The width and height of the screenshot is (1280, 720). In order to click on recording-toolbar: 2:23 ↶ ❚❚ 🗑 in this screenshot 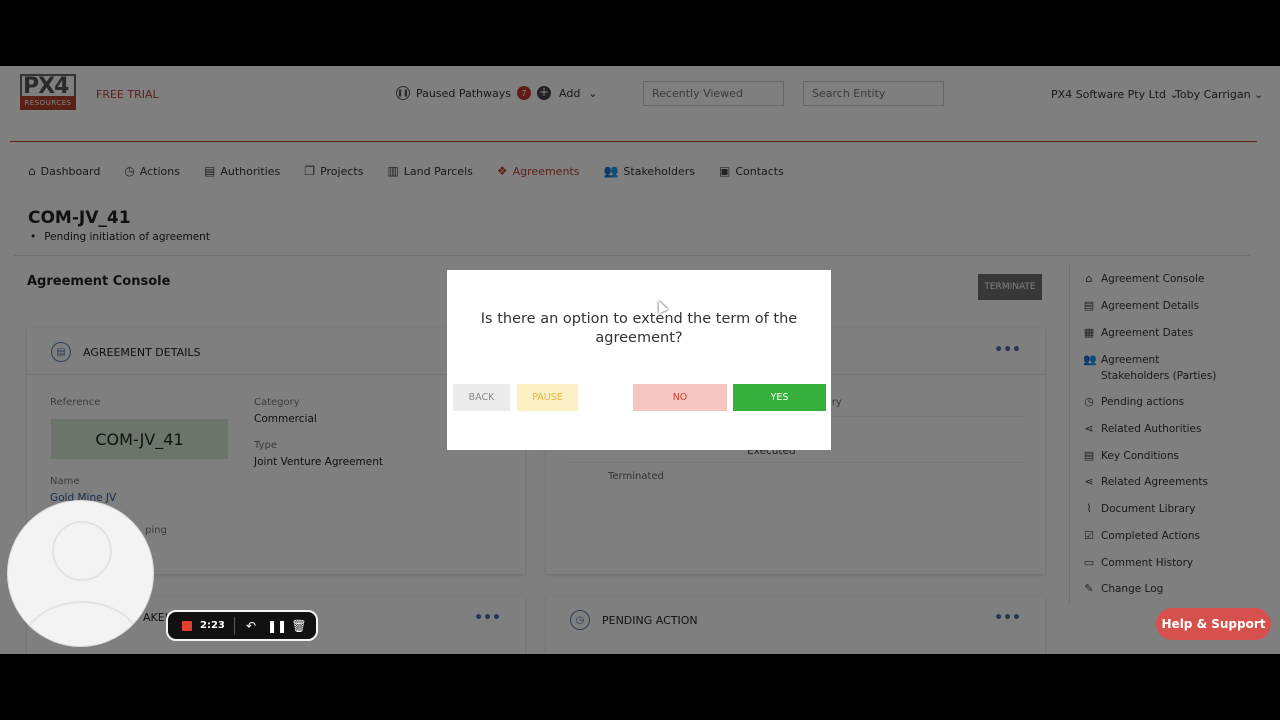, I will do `click(242, 625)`.